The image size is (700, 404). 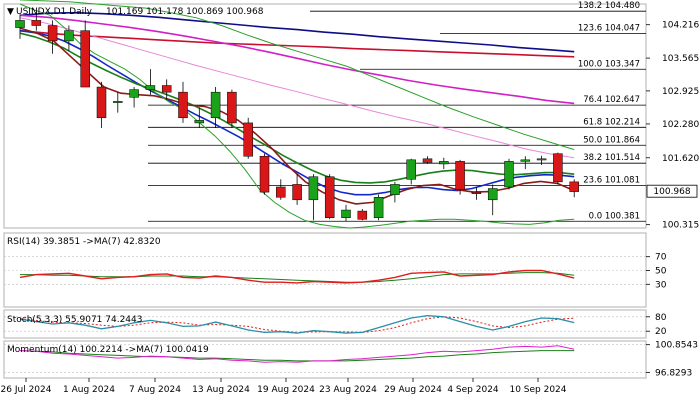 What do you see at coordinates (680, 159) in the screenshot?
I see `price-tick-label: 101.620` at bounding box center [680, 159].